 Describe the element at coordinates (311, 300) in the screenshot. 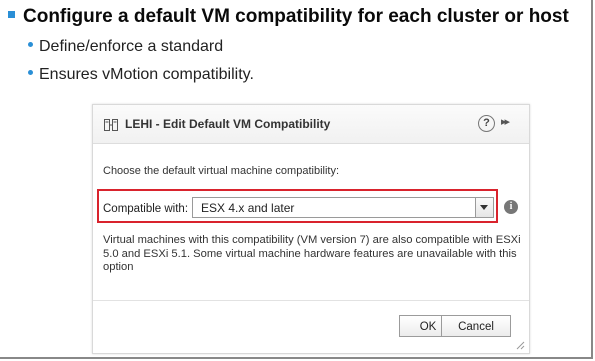

I see `footer-divider` at that location.